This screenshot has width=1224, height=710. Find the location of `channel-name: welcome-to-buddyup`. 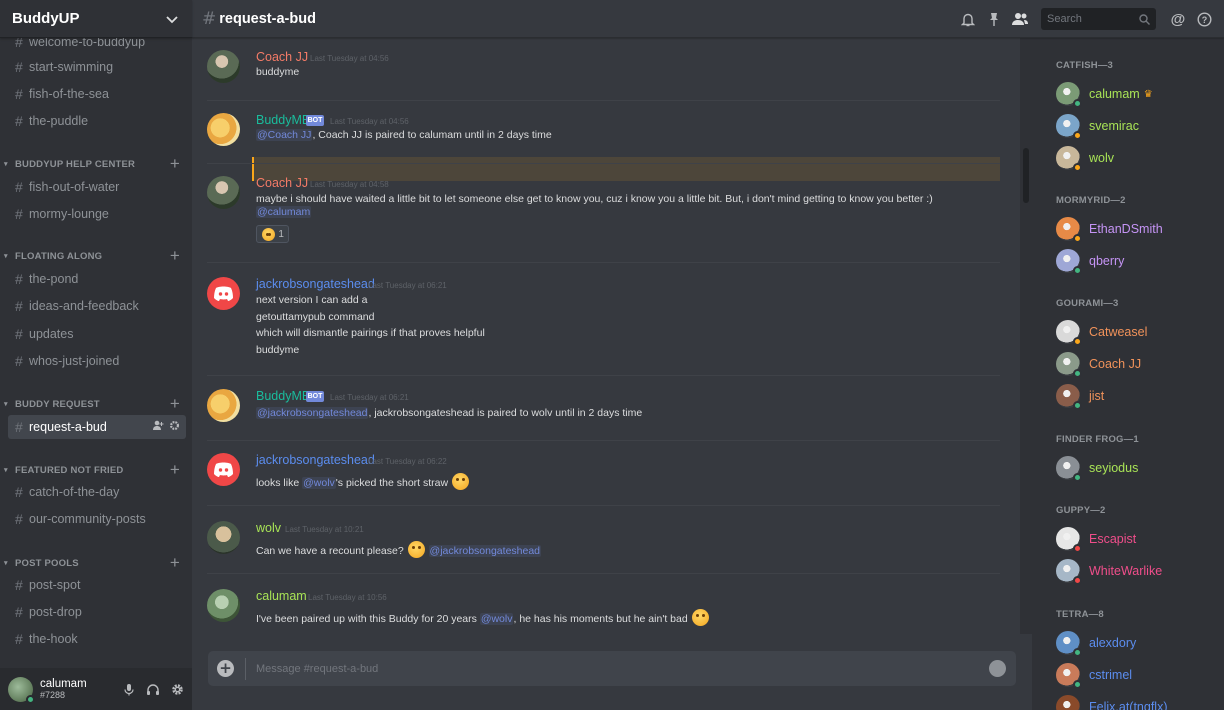

channel-name: welcome-to-buddyup is located at coordinates (87, 43).